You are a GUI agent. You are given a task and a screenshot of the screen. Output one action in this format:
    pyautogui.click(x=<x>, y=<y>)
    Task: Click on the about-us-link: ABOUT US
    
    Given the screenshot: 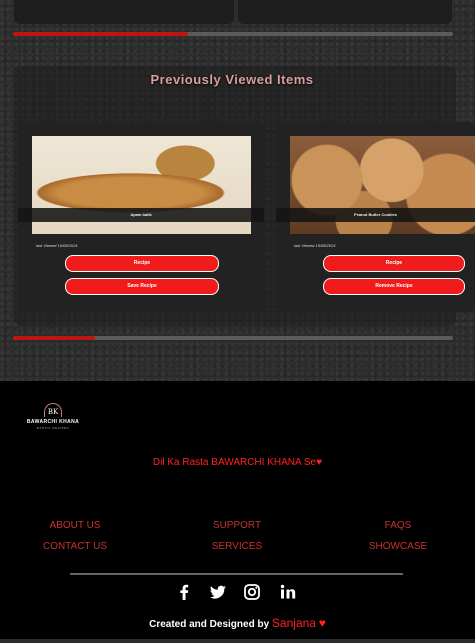 What is the action you would take?
    pyautogui.click(x=75, y=525)
    